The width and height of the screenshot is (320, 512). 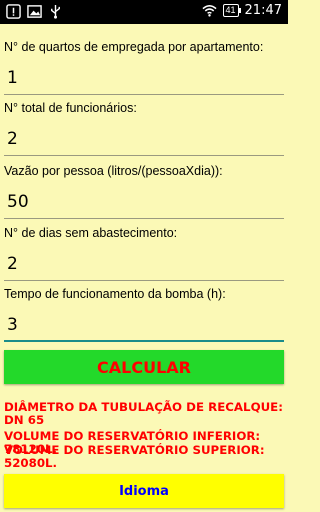 I want to click on clock: 21:47, so click(x=263, y=10).